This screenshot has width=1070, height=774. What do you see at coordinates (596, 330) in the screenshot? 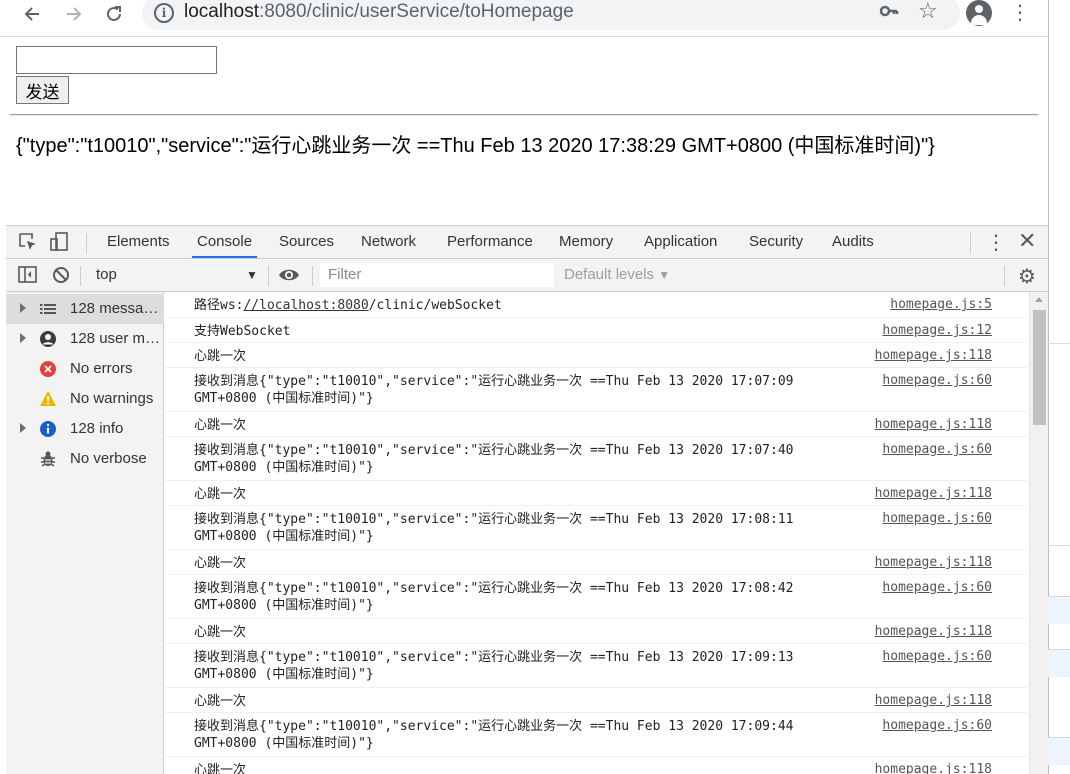
I see `log-entry: 支持WebSocket homepage.js:12` at bounding box center [596, 330].